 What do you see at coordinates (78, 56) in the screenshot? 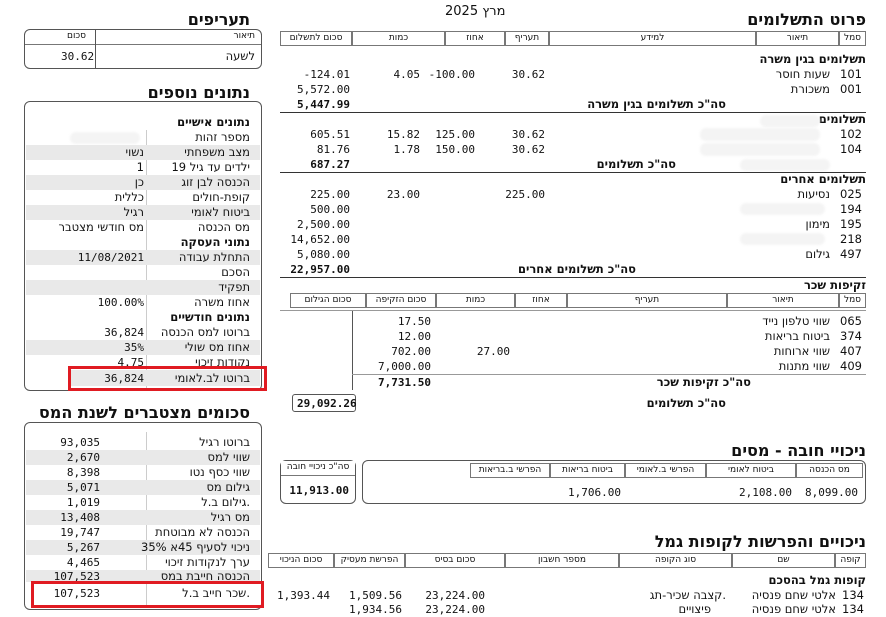
I see `rates-value: 30.62` at bounding box center [78, 56].